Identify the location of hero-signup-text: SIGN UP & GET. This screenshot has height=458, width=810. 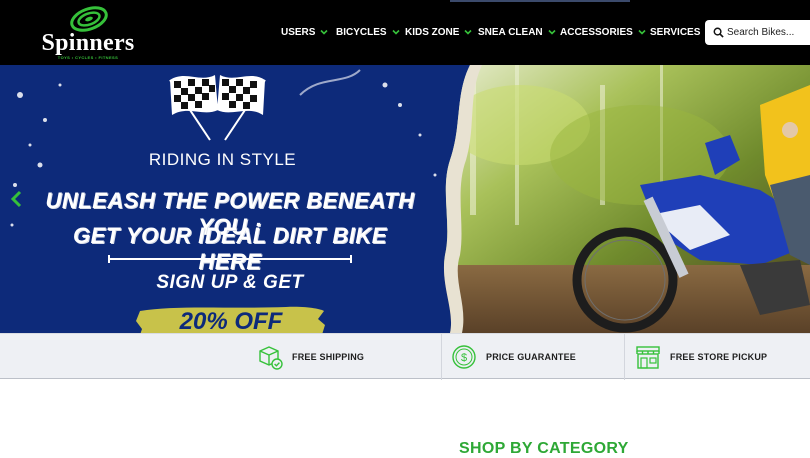
(230, 282).